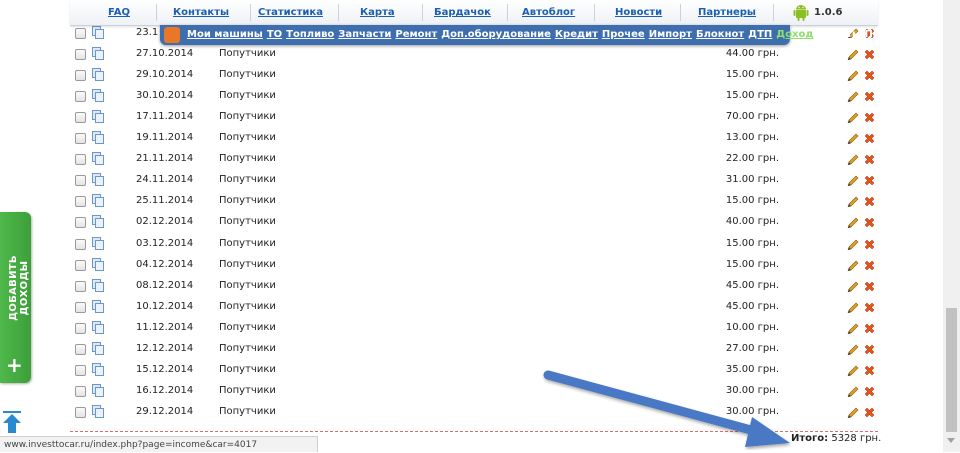 This screenshot has width=960, height=453. I want to click on nav-news: Новости, so click(638, 12).